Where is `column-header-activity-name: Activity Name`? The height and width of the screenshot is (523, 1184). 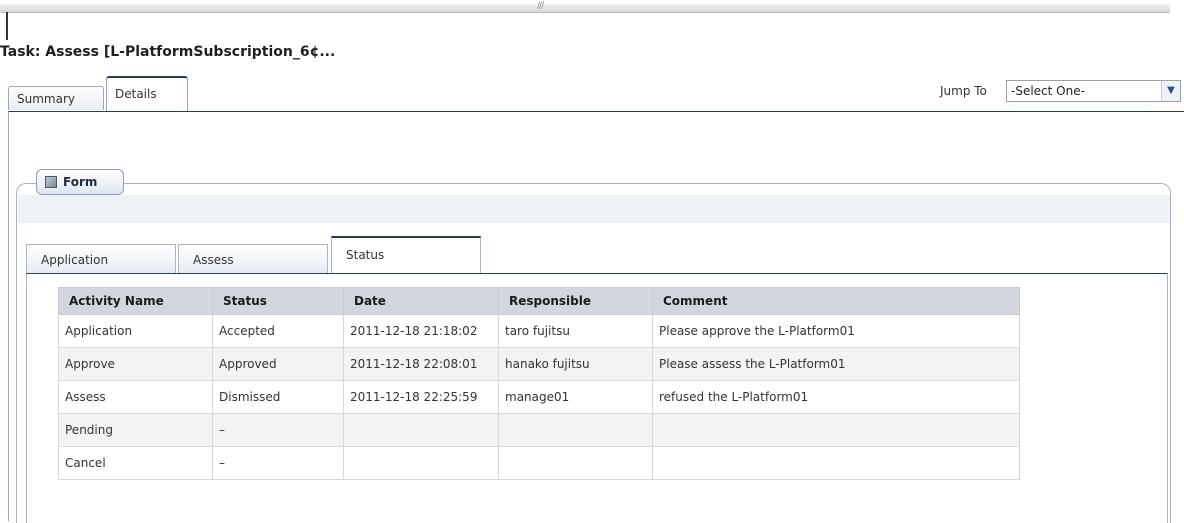 column-header-activity-name: Activity Name is located at coordinates (135, 301).